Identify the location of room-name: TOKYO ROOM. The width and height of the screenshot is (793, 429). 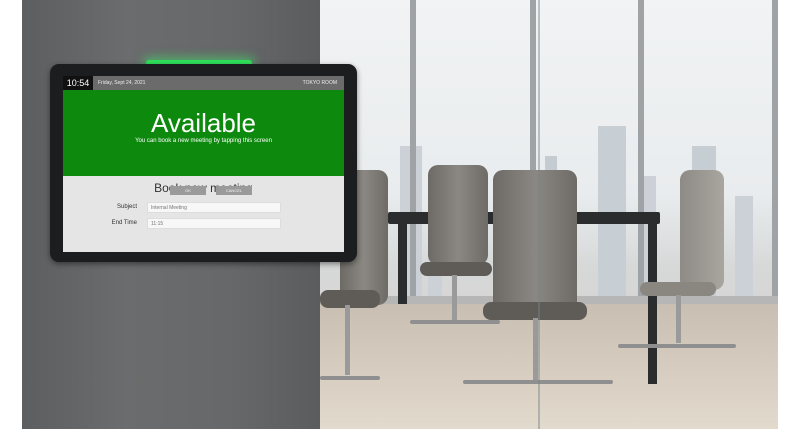
(319, 83).